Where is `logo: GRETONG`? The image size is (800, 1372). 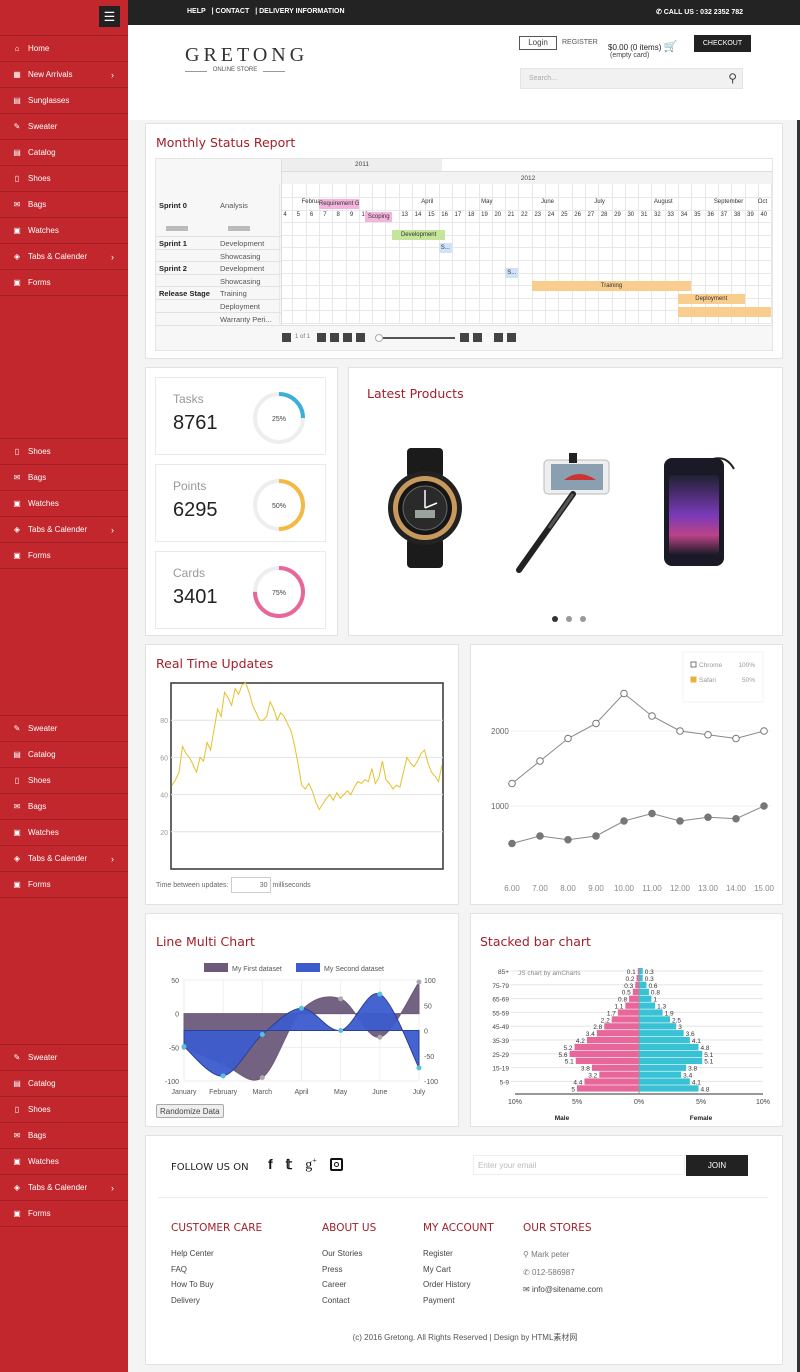
logo: GRETONG is located at coordinates (246, 55).